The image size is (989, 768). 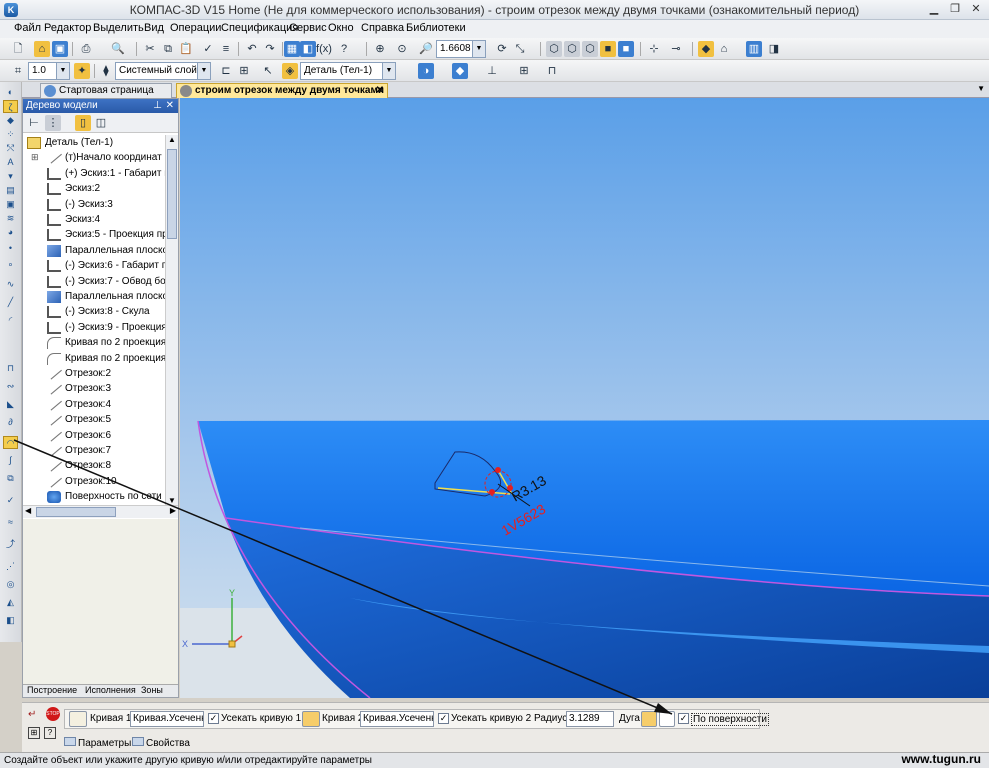 I want to click on tree-item: Отрезок:7, so click(x=94, y=450).